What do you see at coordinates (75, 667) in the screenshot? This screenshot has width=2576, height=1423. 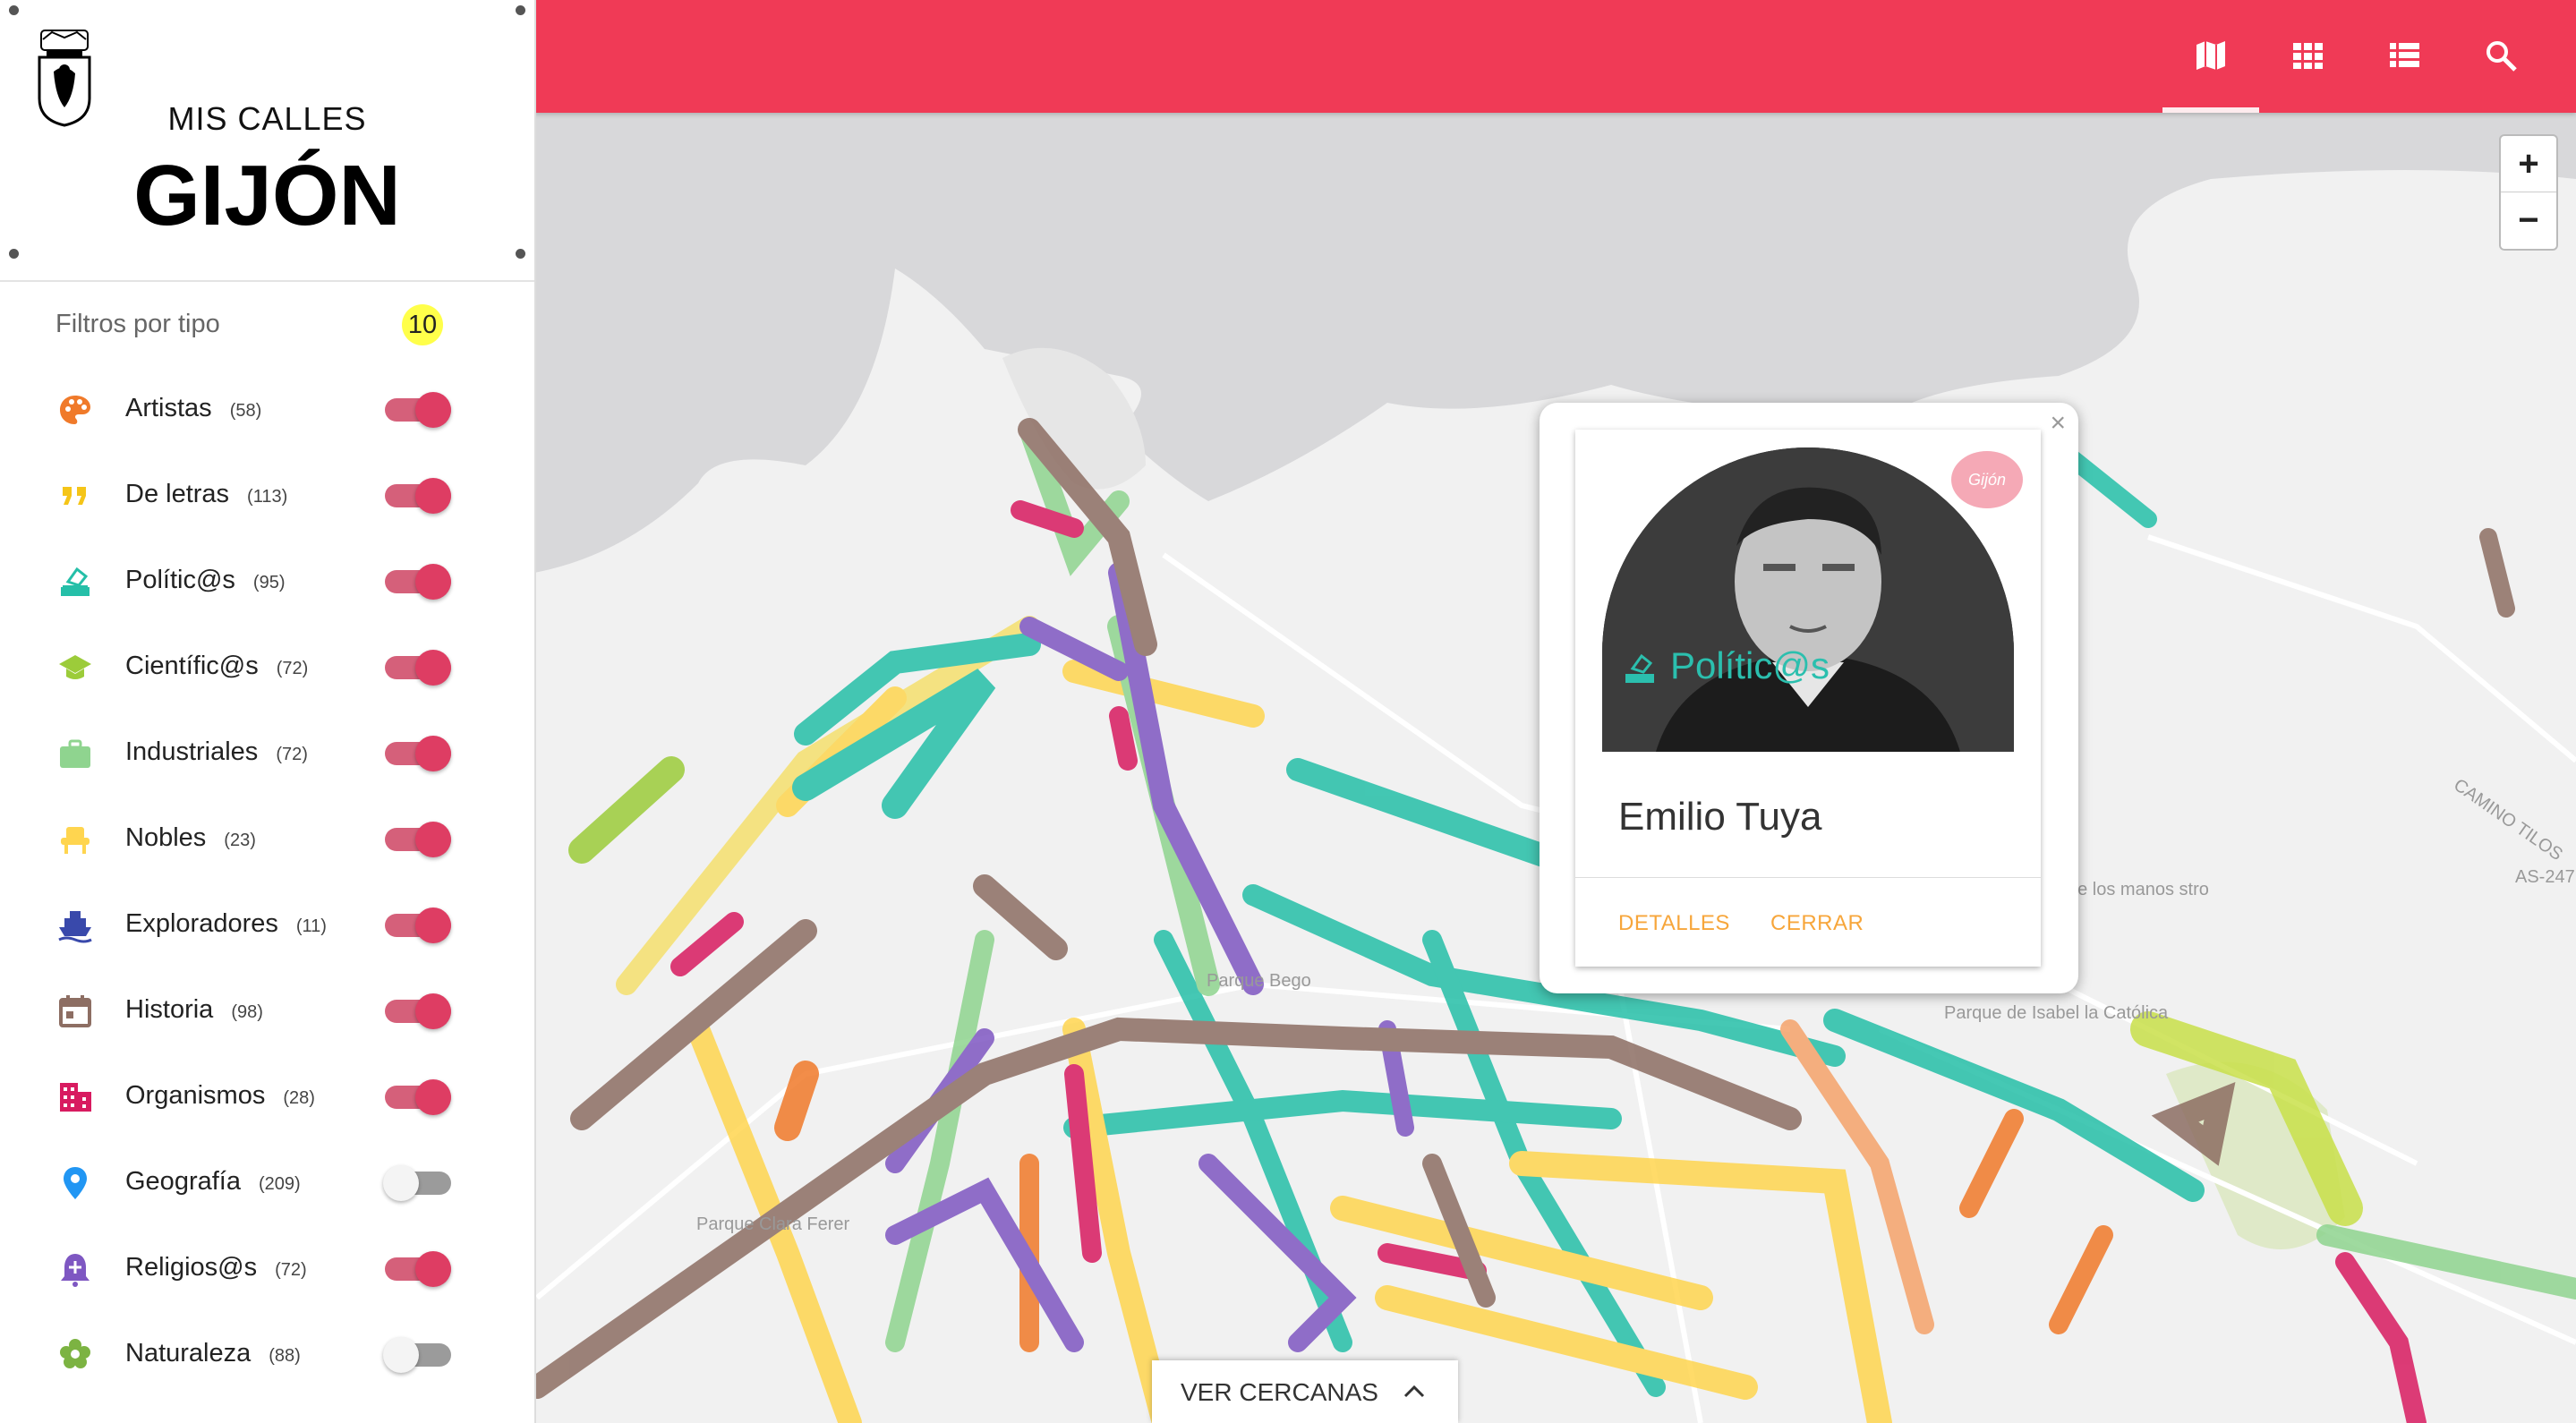 I see `graduation-cap-icon` at bounding box center [75, 667].